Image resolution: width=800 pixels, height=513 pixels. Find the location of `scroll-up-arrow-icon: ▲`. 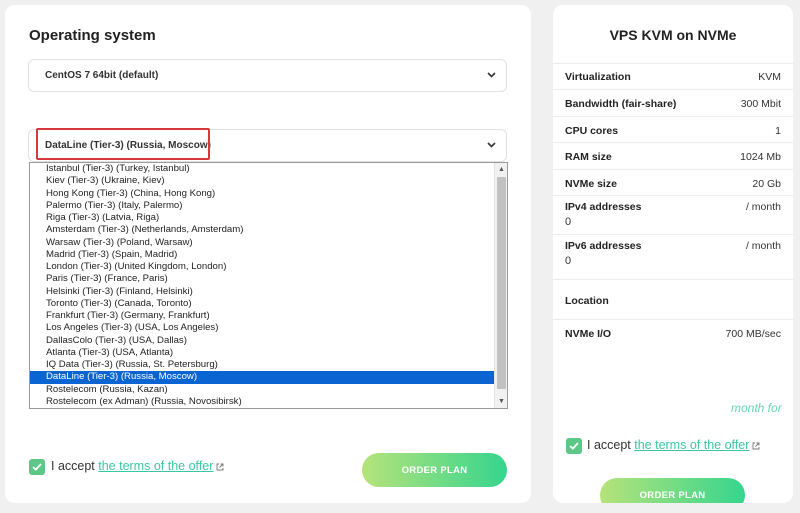

scroll-up-arrow-icon: ▲ is located at coordinates (501, 169).